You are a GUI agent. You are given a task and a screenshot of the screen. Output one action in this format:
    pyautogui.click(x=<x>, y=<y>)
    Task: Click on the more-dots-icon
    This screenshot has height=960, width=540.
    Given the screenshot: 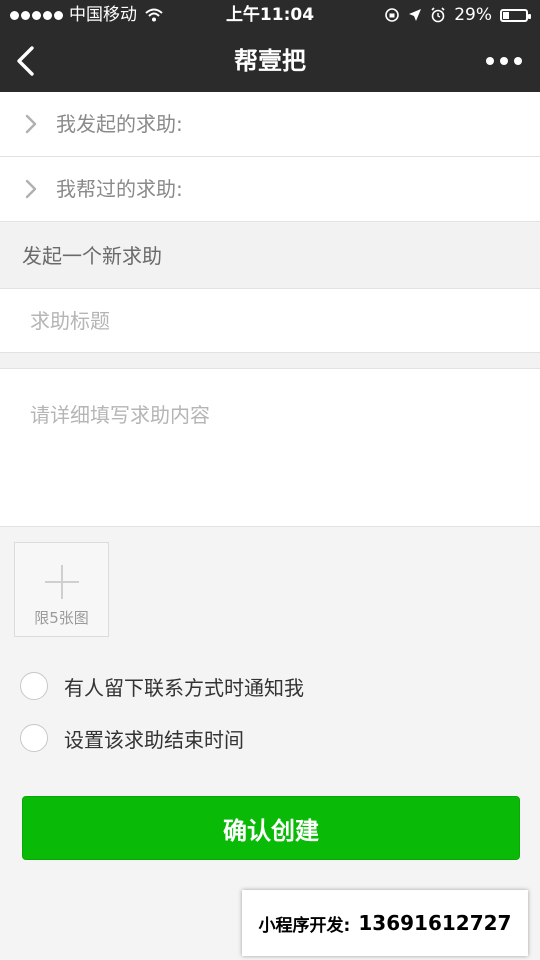 What is the action you would take?
    pyautogui.click(x=504, y=61)
    